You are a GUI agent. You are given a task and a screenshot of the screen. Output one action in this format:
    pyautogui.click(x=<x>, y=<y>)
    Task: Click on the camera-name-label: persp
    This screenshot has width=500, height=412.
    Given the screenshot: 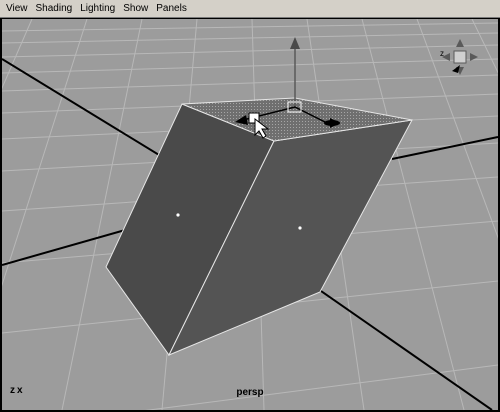 What is the action you would take?
    pyautogui.click(x=250, y=392)
    